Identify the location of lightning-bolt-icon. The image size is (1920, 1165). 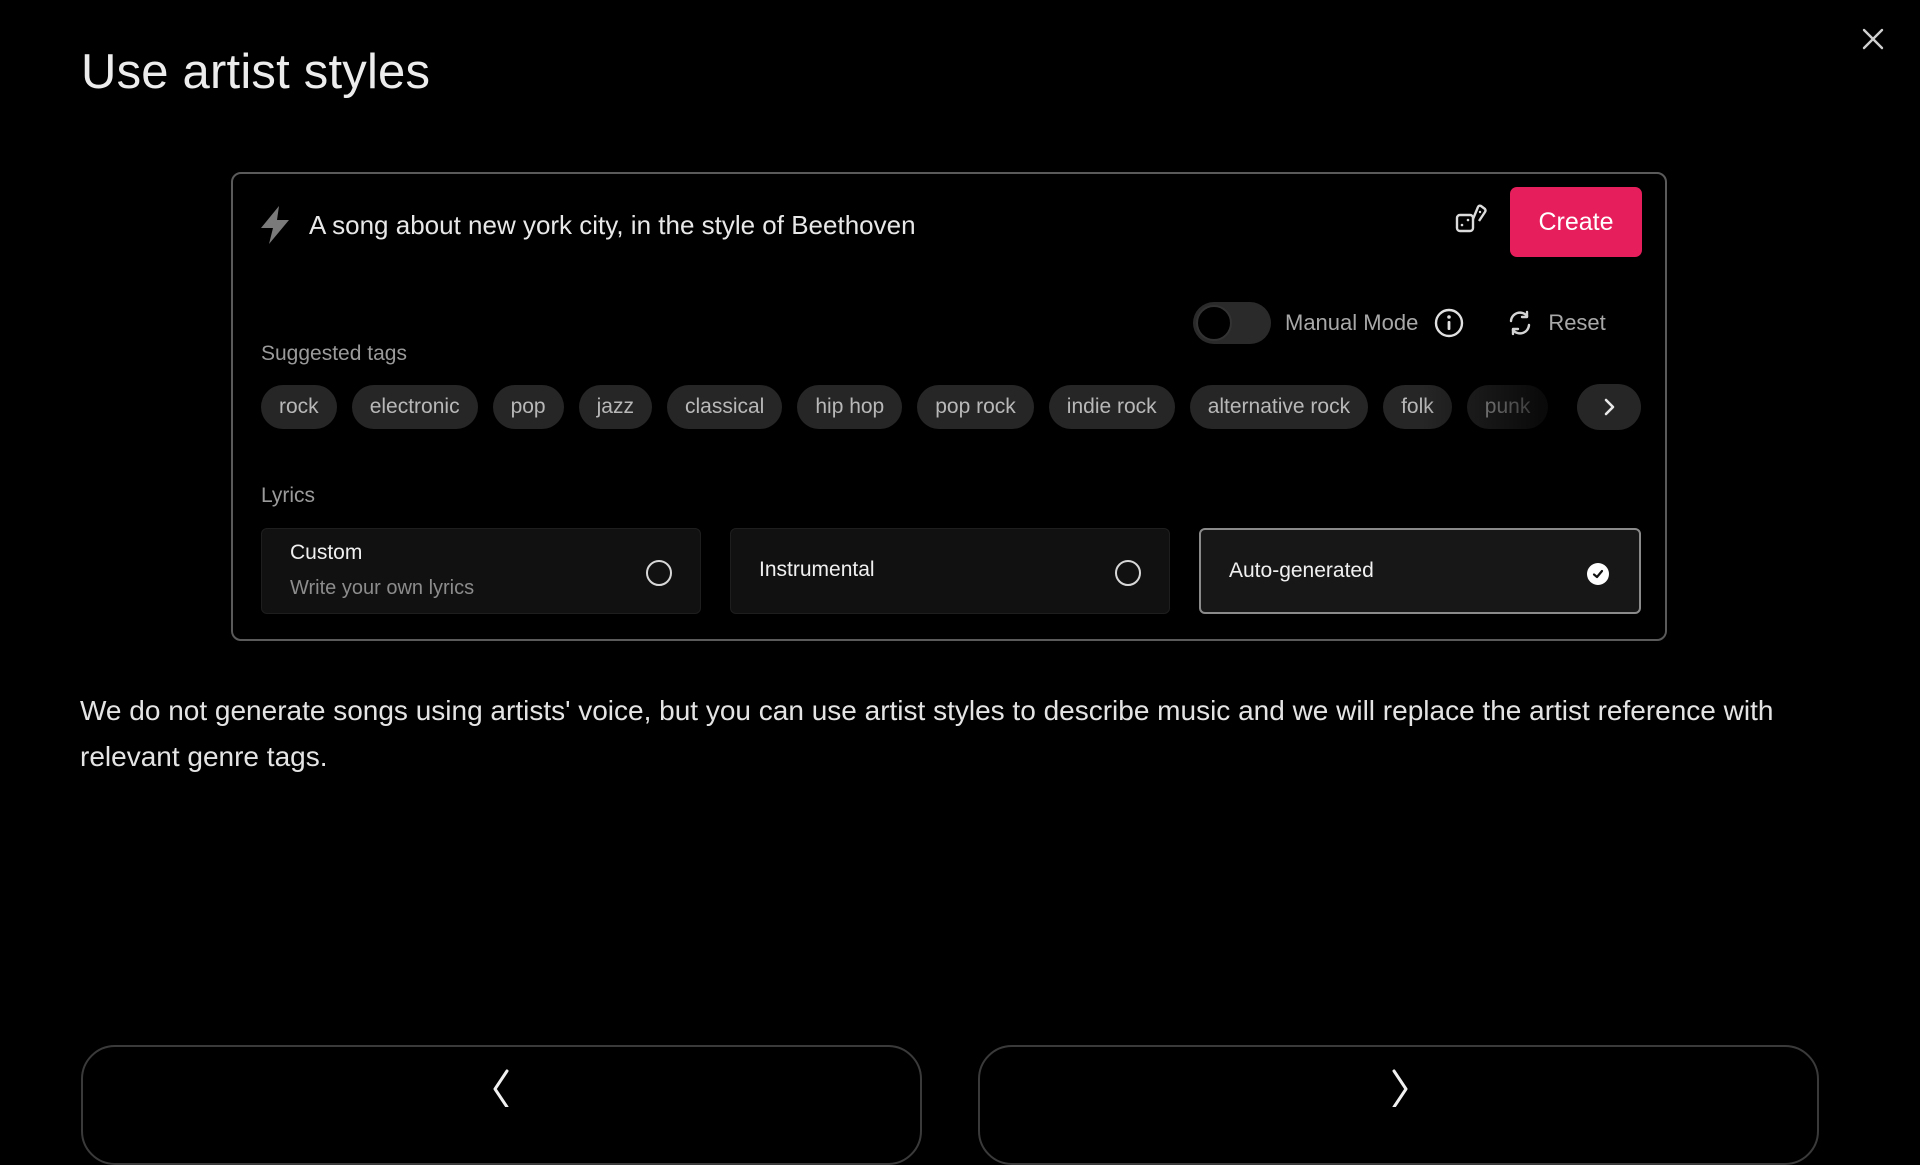
(275, 225).